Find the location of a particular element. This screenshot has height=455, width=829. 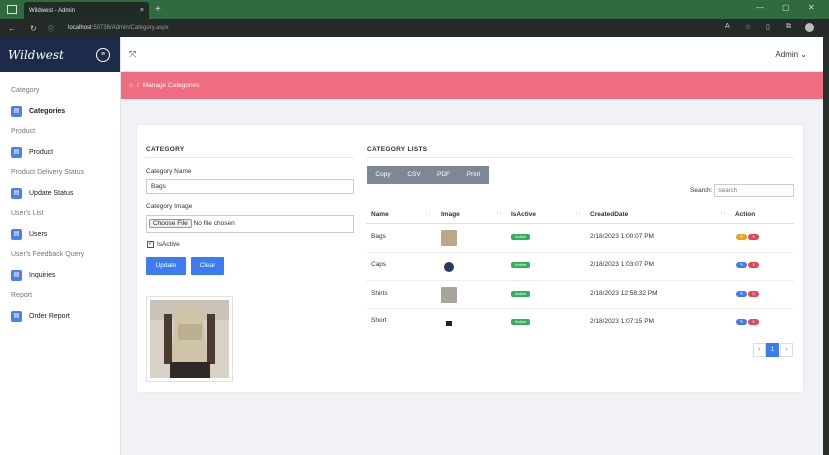

profile-avatar is located at coordinates (809, 27).